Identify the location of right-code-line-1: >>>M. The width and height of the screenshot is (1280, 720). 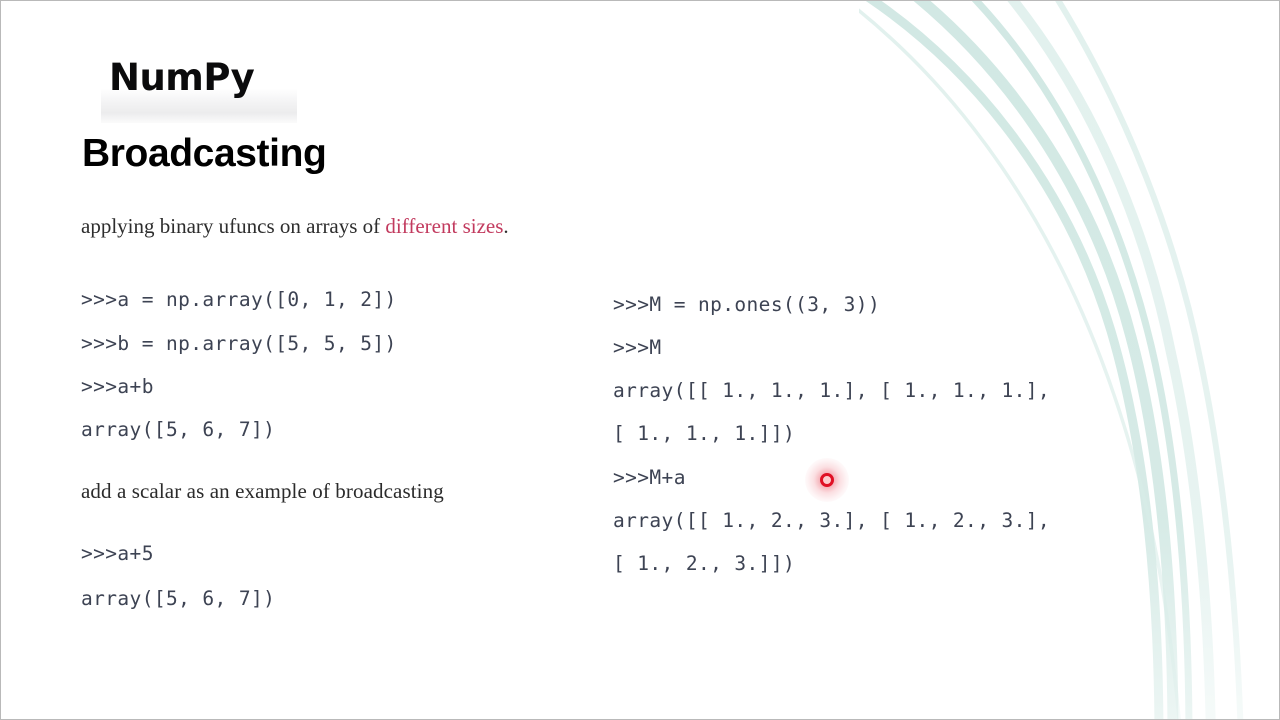
(637, 347).